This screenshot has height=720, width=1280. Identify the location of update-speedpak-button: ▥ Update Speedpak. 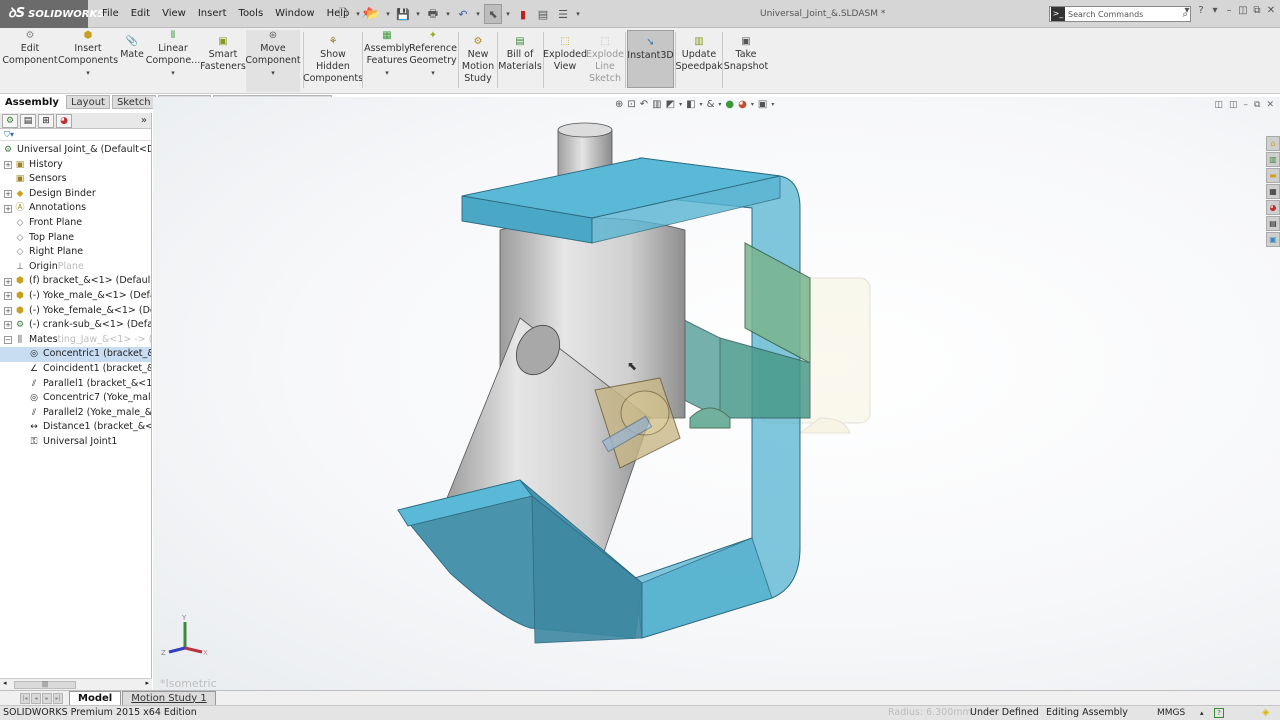
(698, 61).